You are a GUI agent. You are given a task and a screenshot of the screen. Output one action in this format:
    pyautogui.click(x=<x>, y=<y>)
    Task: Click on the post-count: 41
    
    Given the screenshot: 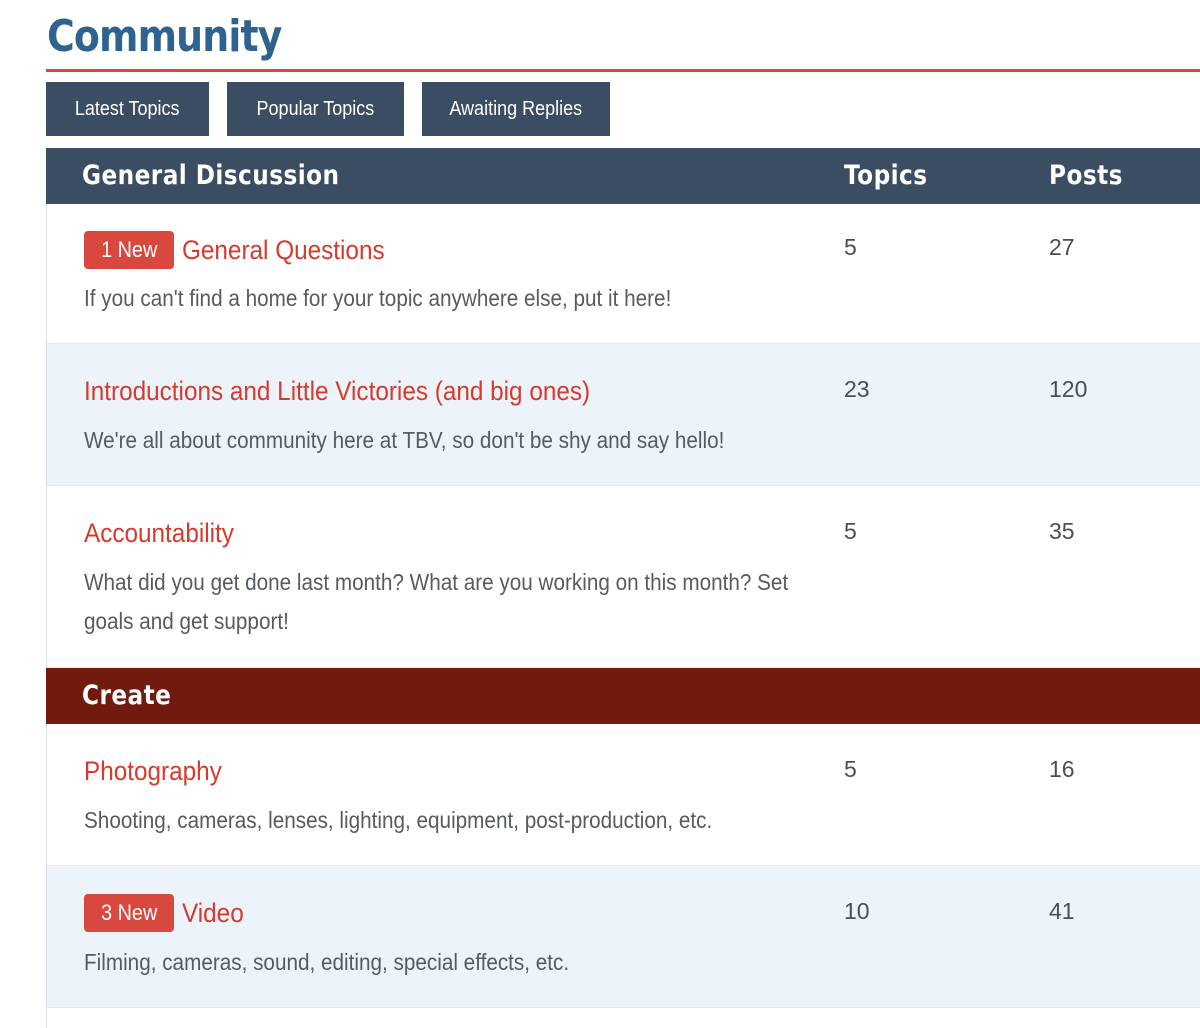 What is the action you would take?
    pyautogui.click(x=1062, y=911)
    